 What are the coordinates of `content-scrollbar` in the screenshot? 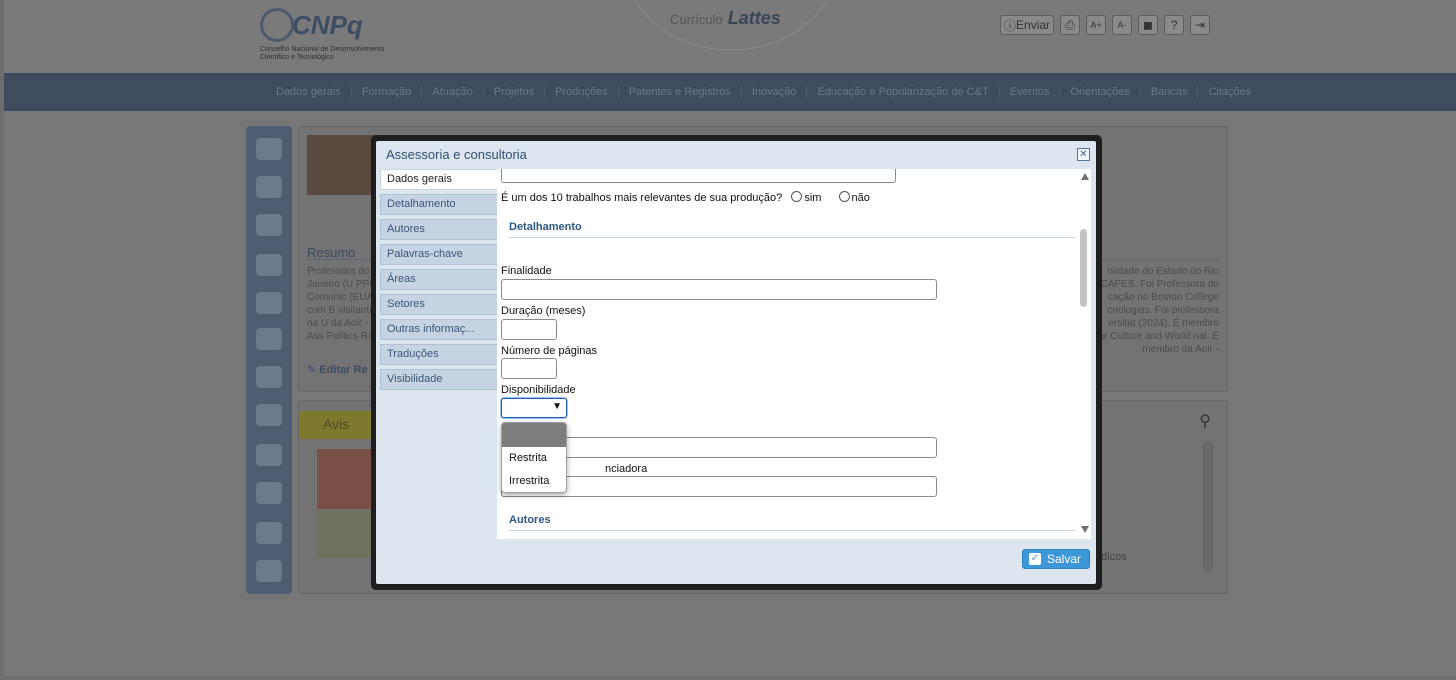 It's located at (1085, 354).